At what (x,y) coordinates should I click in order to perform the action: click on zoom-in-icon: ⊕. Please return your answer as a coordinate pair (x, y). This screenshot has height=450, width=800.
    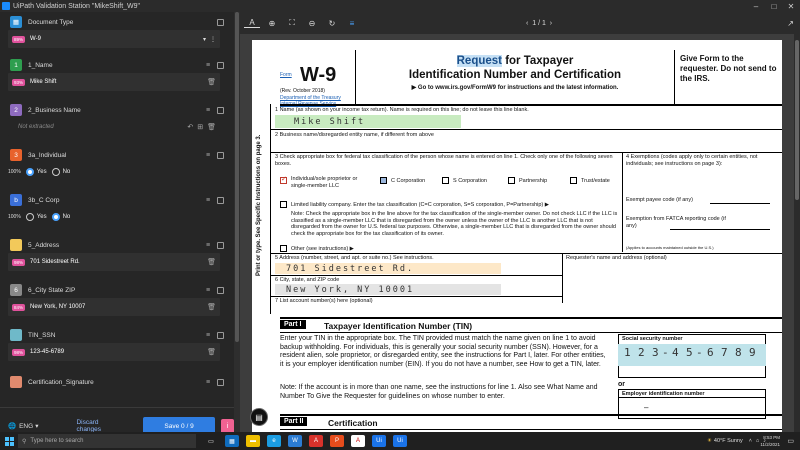
    Looking at the image, I should click on (272, 23).